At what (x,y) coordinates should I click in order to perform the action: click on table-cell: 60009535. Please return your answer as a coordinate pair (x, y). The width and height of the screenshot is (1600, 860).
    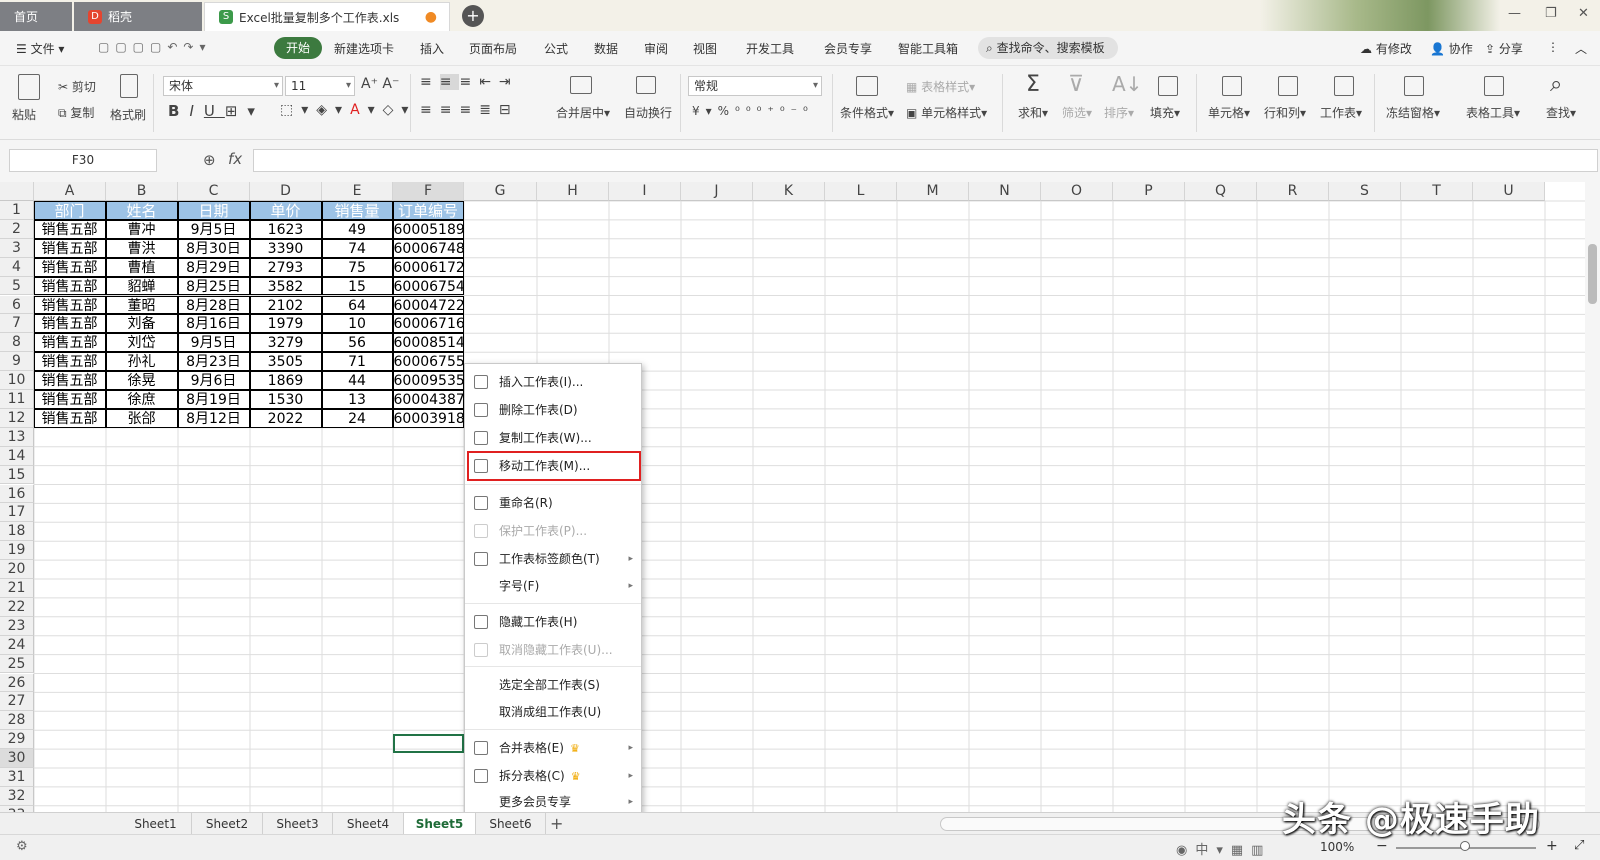
    Looking at the image, I should click on (428, 380).